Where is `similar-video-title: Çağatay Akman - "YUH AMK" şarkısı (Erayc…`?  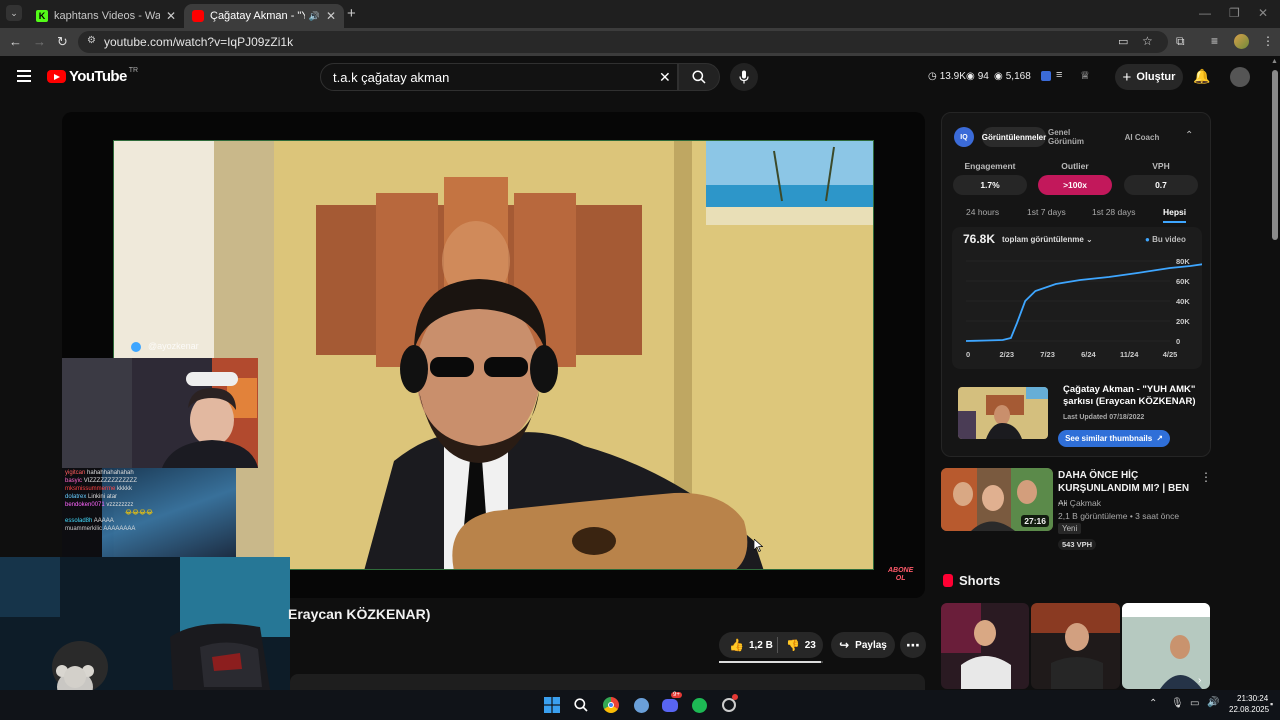
similar-video-title: Çağatay Akman - "YUH AMK" şarkısı (Erayc… is located at coordinates (1129, 395).